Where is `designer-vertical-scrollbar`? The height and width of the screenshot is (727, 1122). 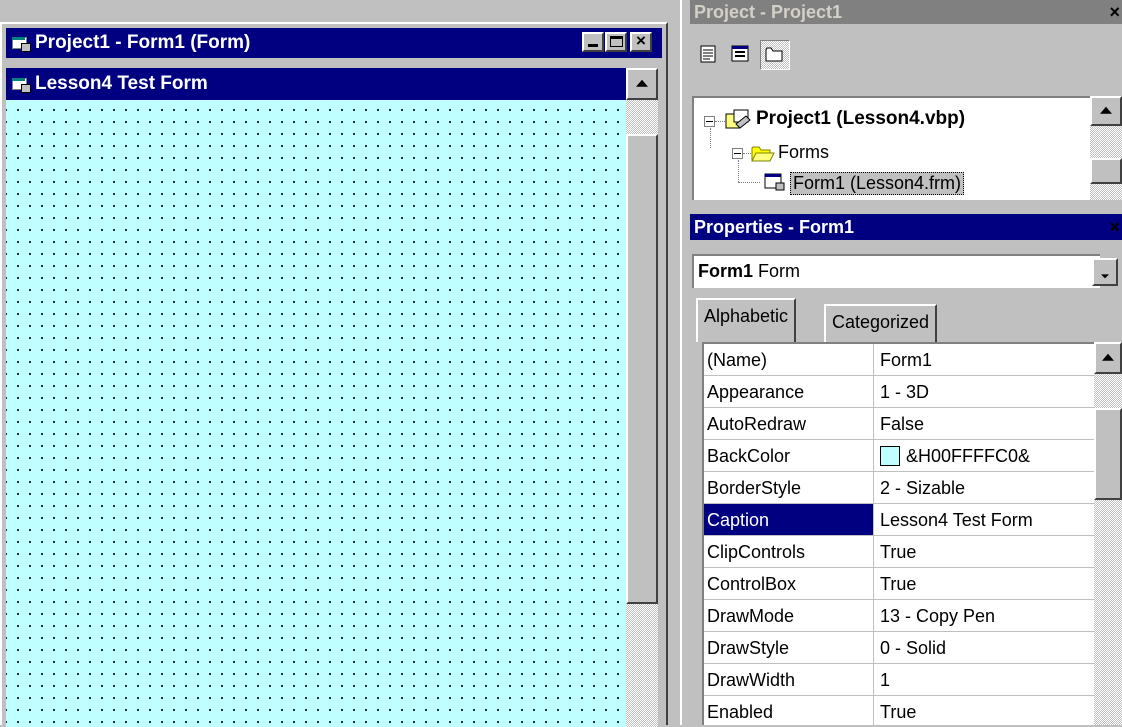 designer-vertical-scrollbar is located at coordinates (642, 397).